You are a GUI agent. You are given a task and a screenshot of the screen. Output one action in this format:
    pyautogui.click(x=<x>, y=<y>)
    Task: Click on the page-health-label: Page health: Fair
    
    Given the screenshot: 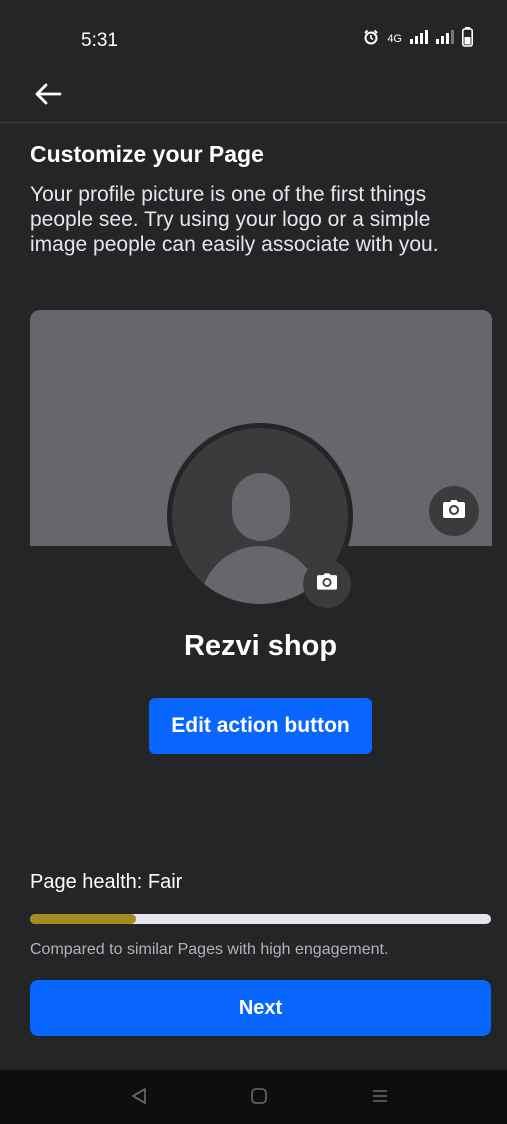 What is the action you would take?
    pyautogui.click(x=106, y=882)
    